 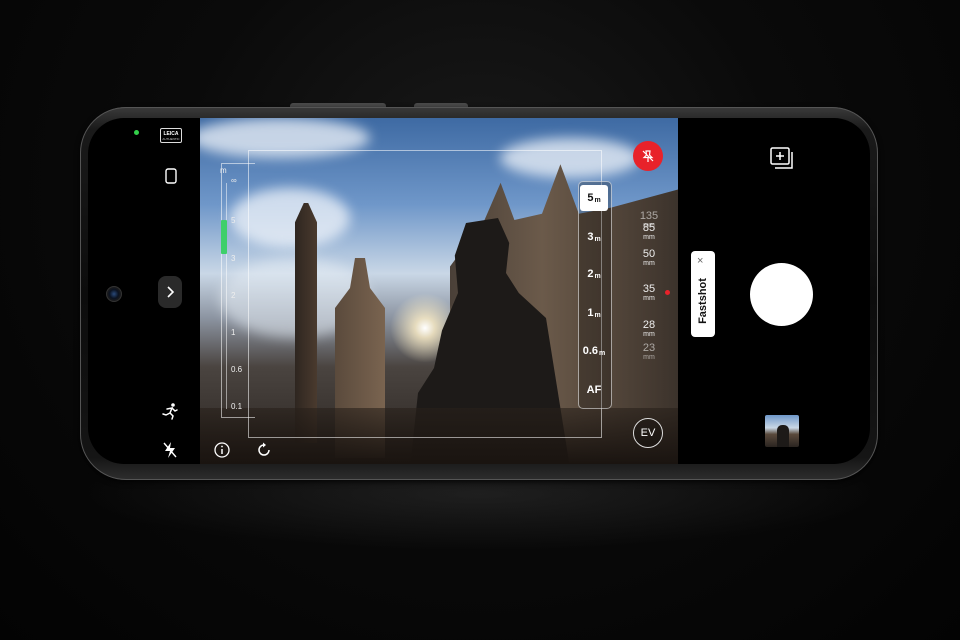 I want to click on shutter-button, so click(x=781, y=294).